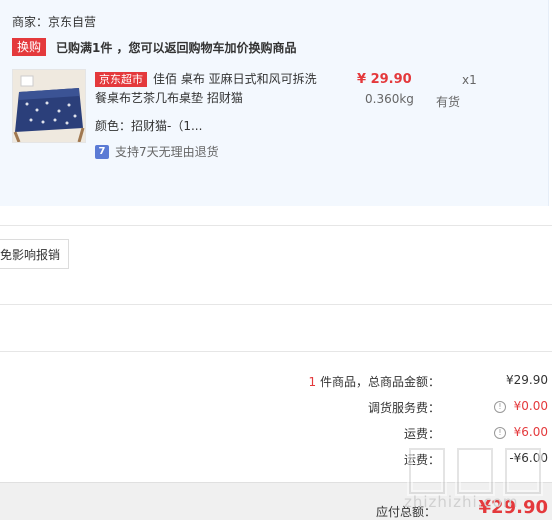 The image size is (552, 520). What do you see at coordinates (29, 47) in the screenshot?
I see `promo-tag: 换购` at bounding box center [29, 47].